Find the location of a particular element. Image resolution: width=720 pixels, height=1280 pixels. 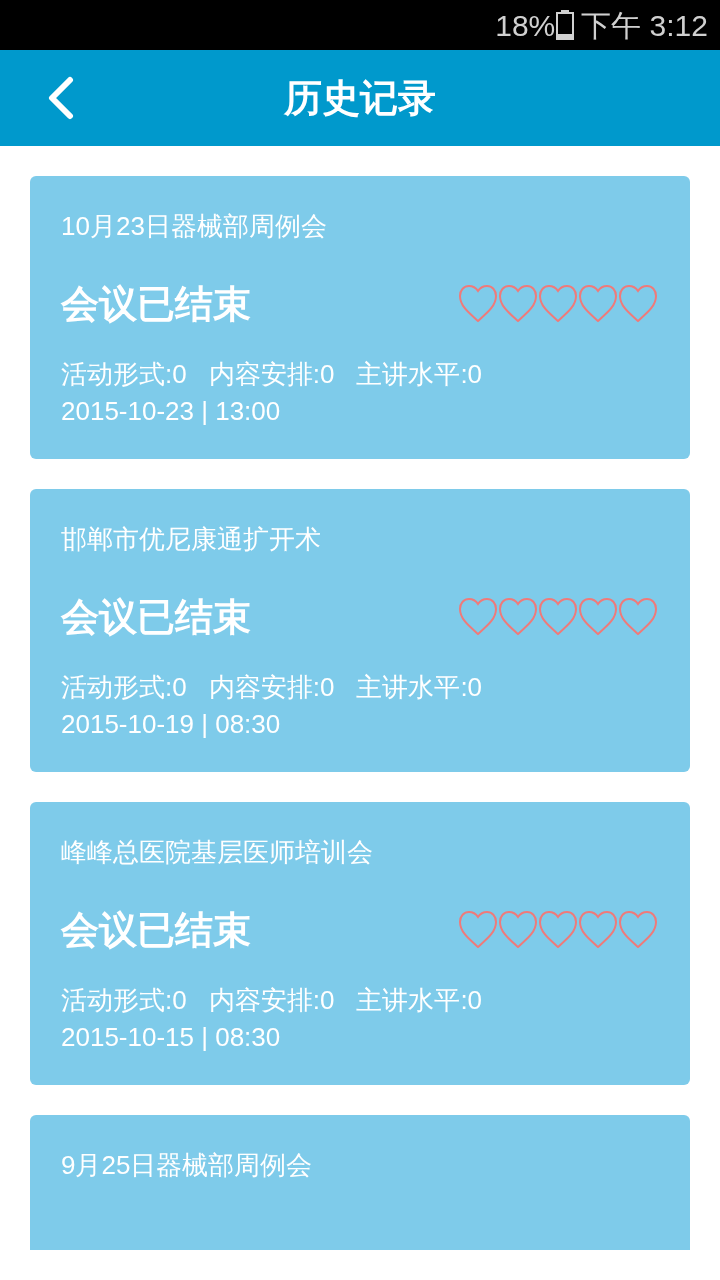

meeting-title: 峰峰总医院基层医师培训会 is located at coordinates (217, 852).